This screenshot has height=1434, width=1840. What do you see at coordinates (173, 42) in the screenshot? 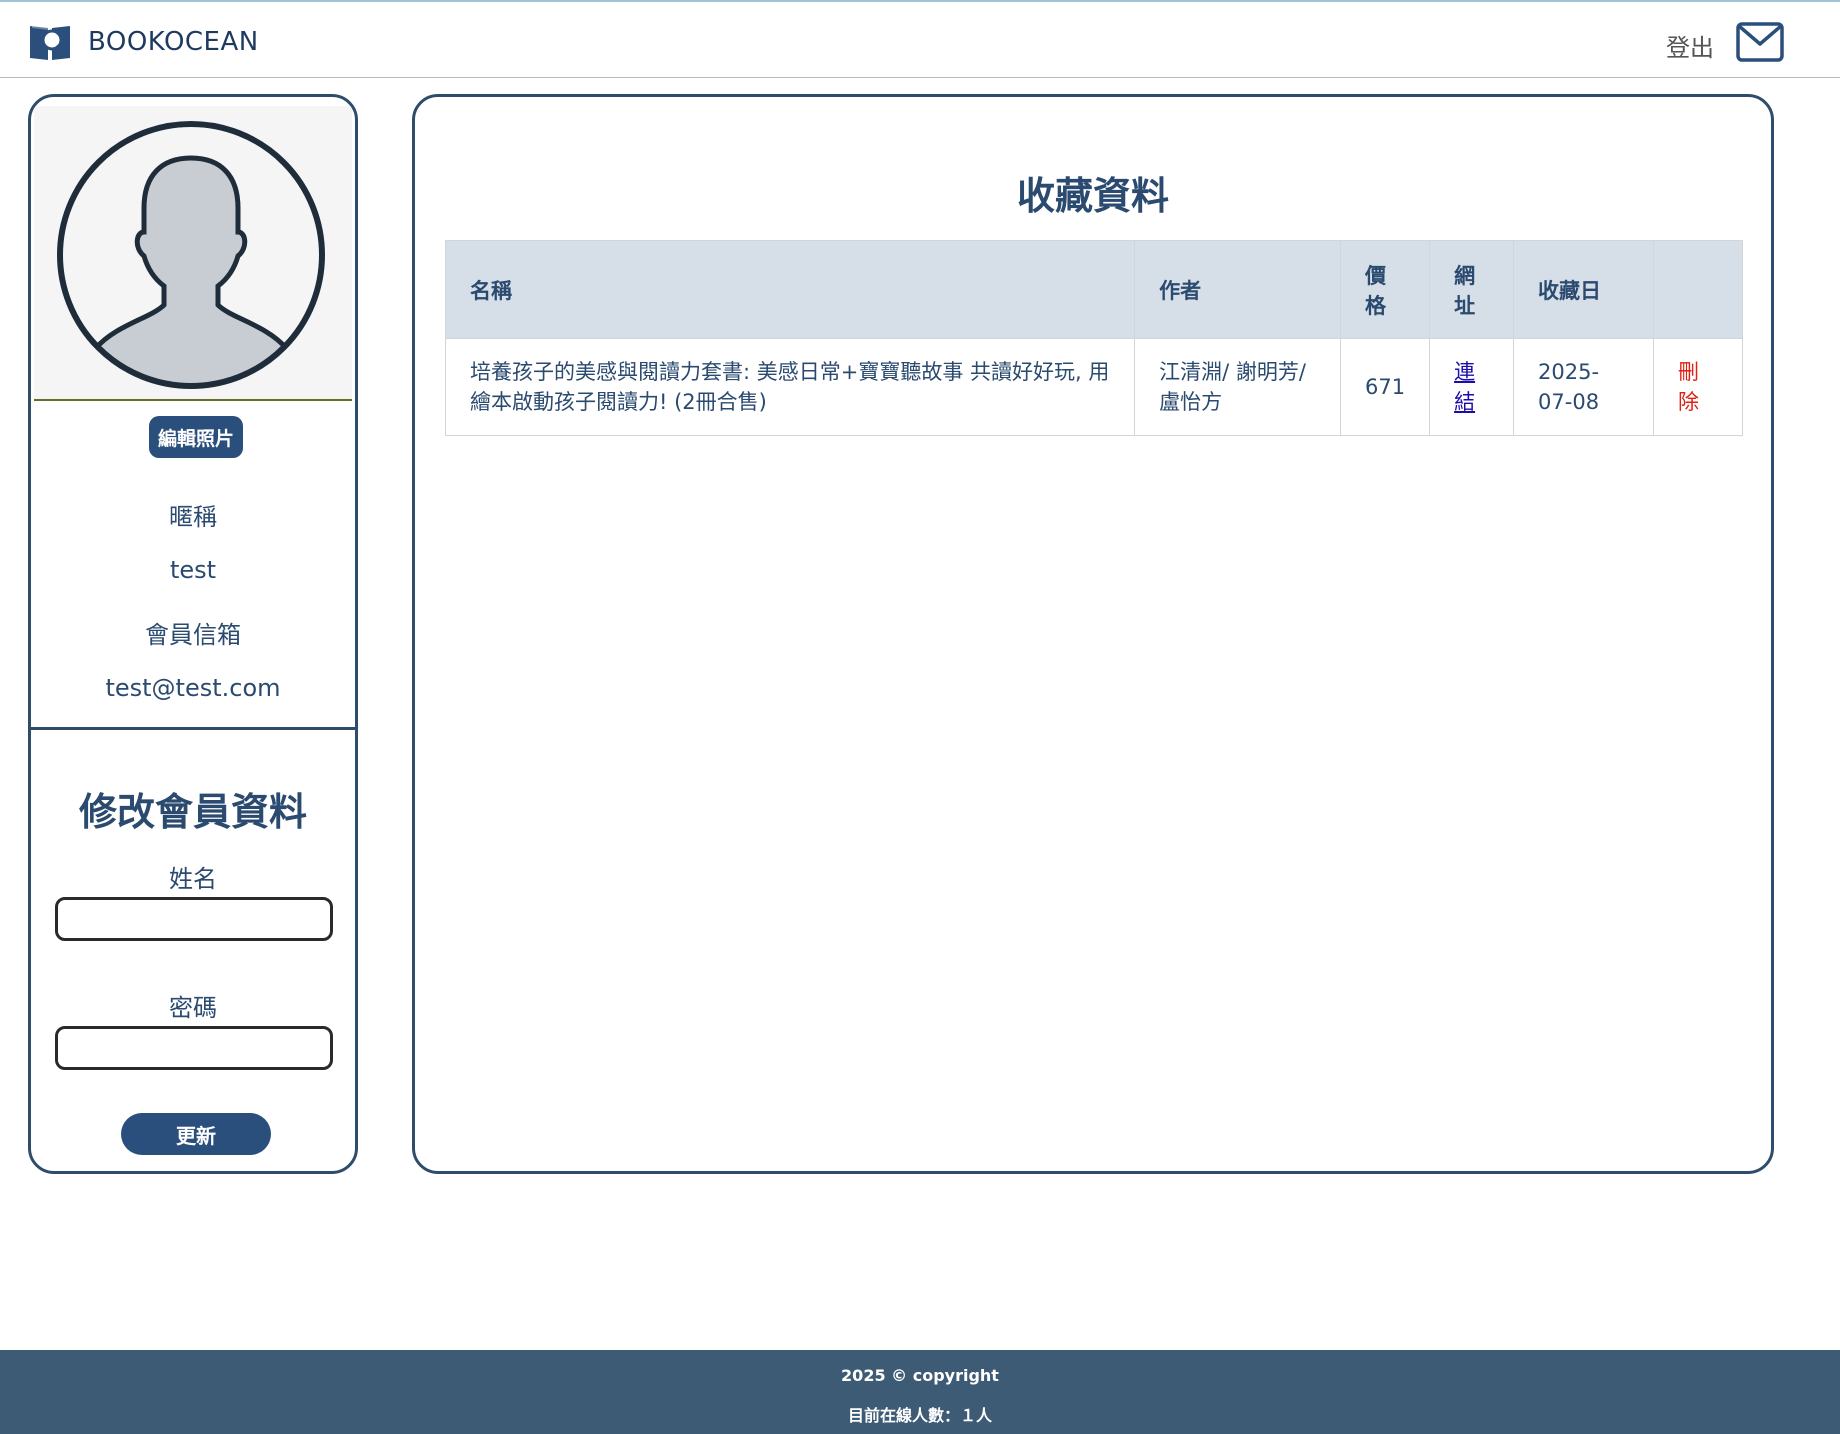
I see `brand-name: BOOKOCEAN` at bounding box center [173, 42].